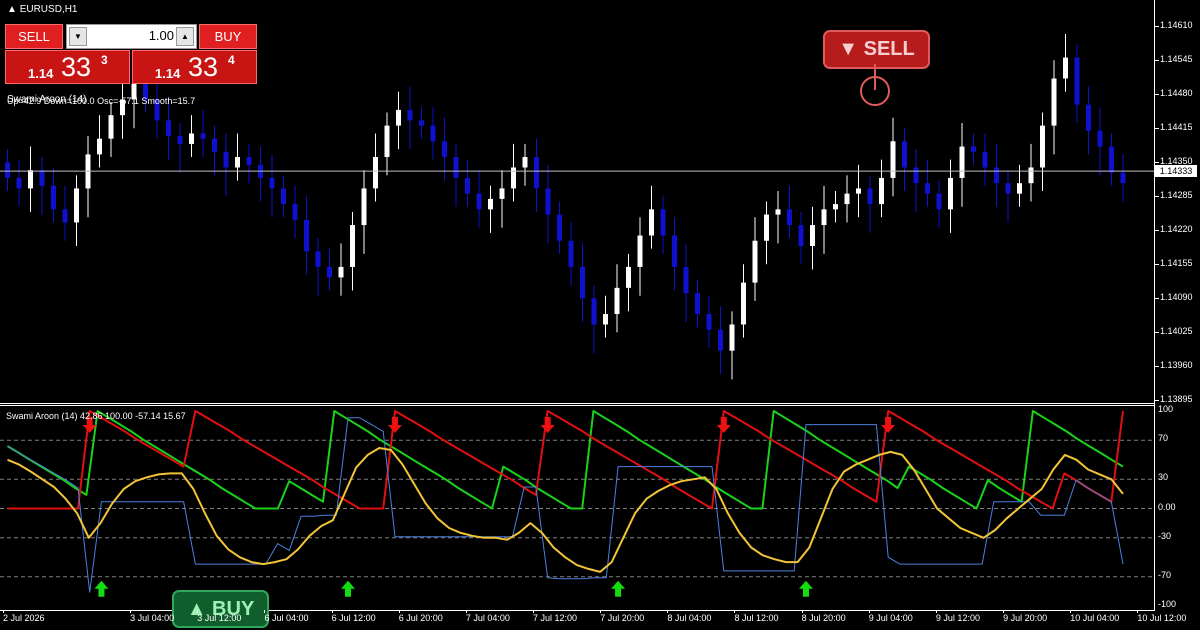 This screenshot has height=630, width=1200. I want to click on buy-price-big: 33, so click(203, 67).